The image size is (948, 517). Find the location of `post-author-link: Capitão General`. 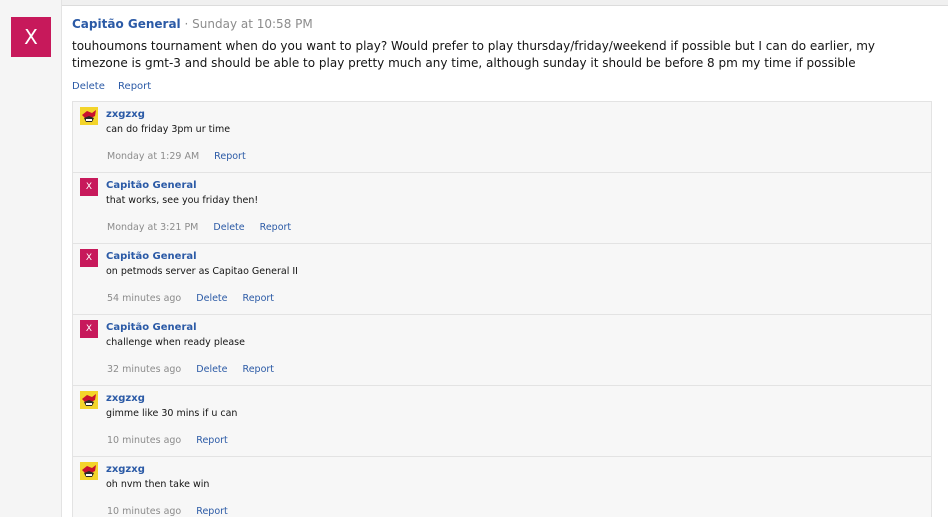

post-author-link: Capitão General is located at coordinates (126, 24).